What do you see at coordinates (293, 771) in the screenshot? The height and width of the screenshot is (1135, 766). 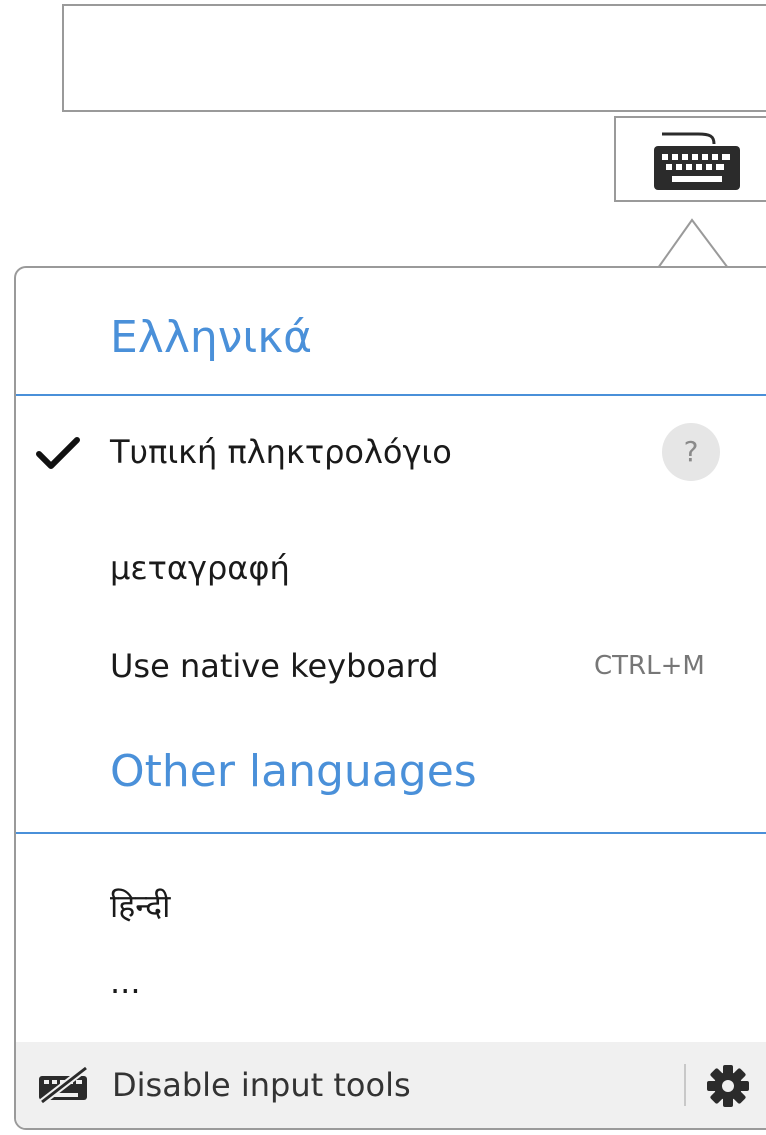 I see `section-title-other-languages: Other languages` at bounding box center [293, 771].